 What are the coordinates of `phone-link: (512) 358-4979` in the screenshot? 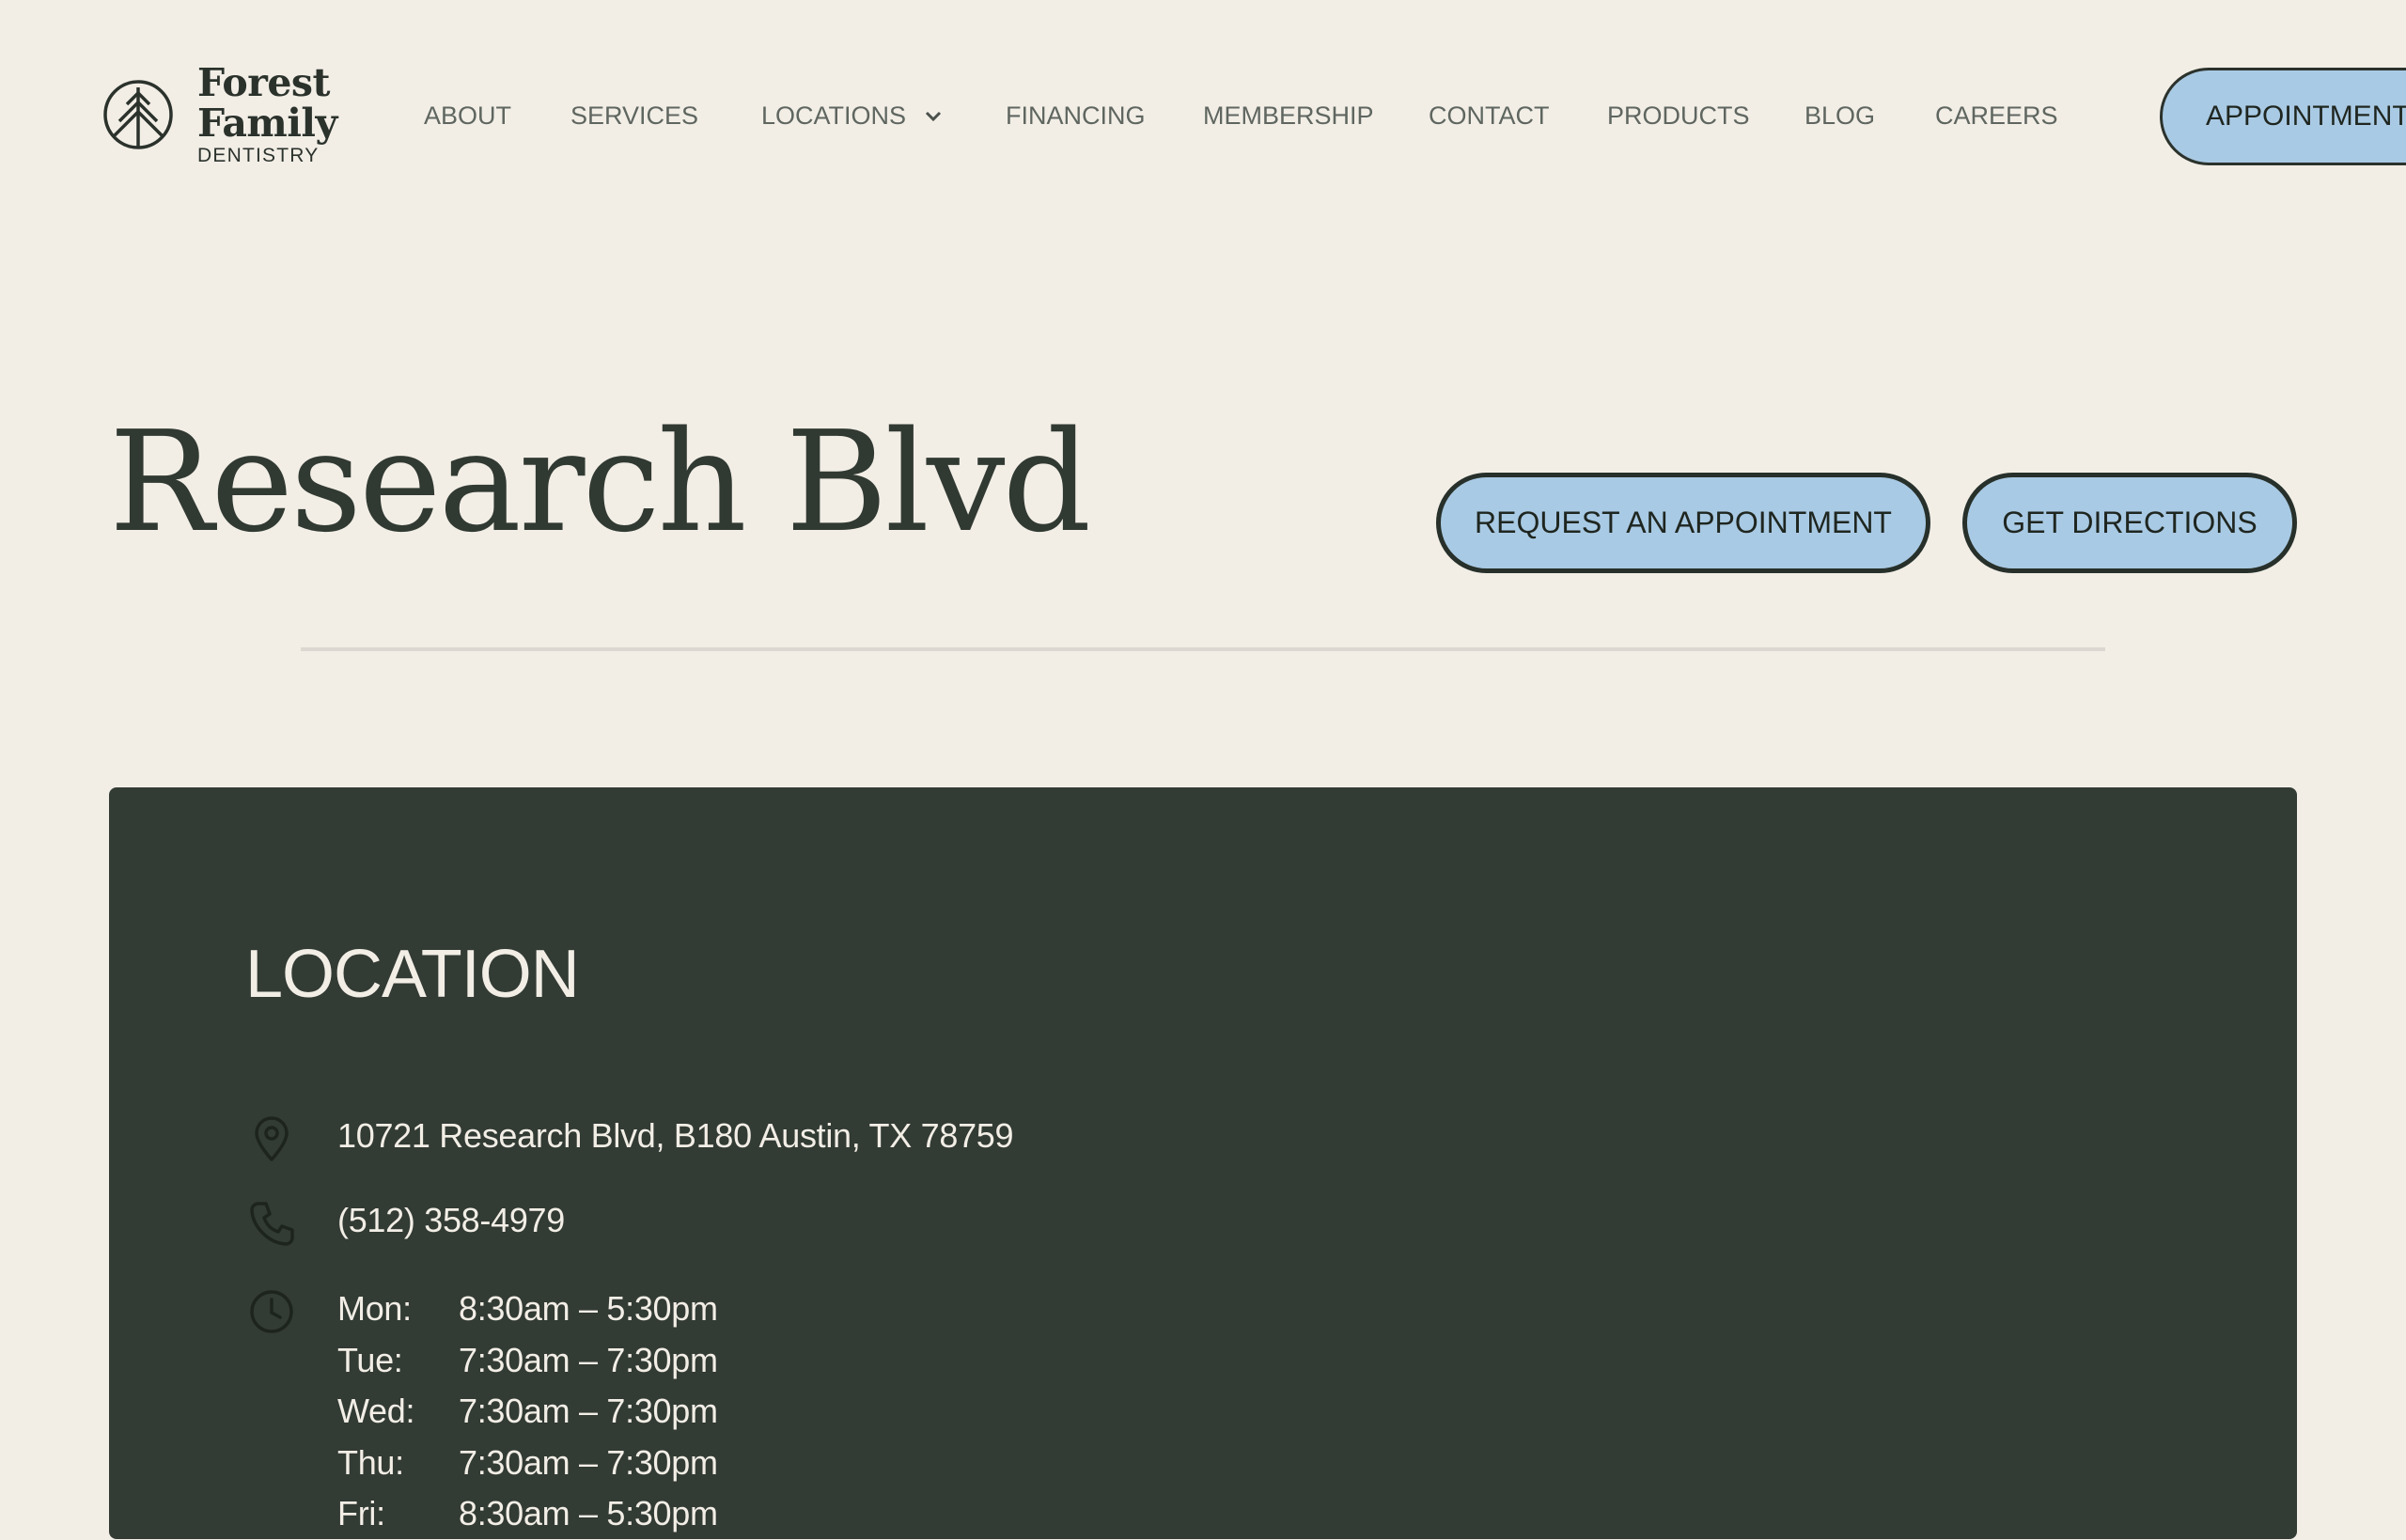 It's located at (451, 1220).